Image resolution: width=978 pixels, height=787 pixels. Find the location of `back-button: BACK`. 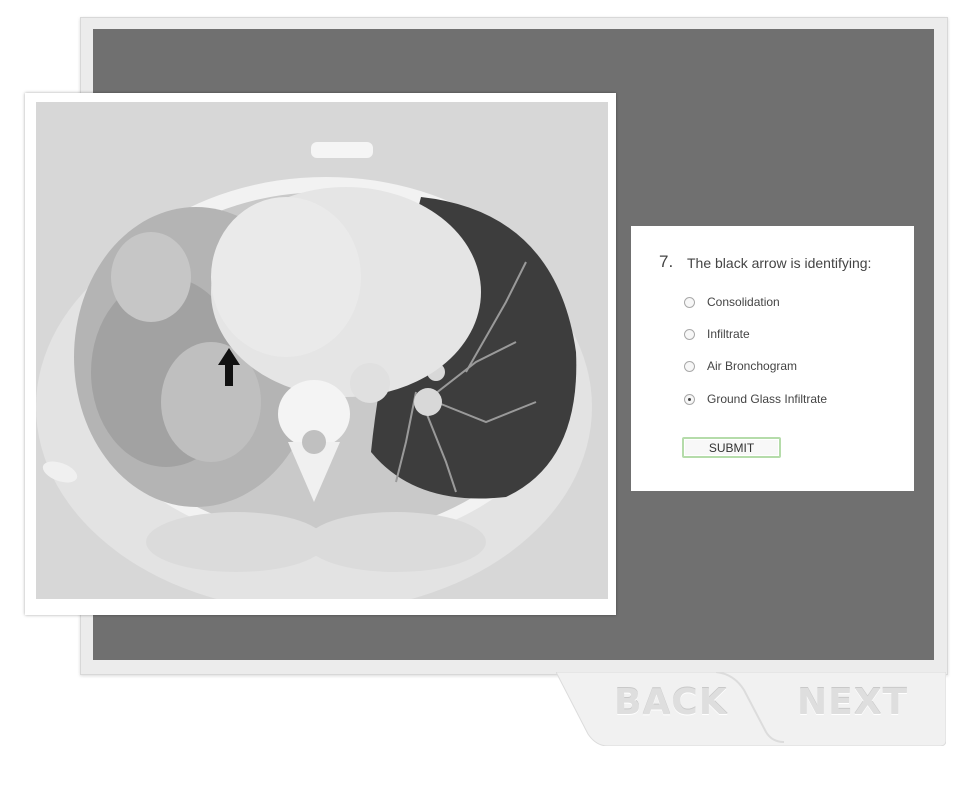

back-button: BACK is located at coordinates (671, 702).